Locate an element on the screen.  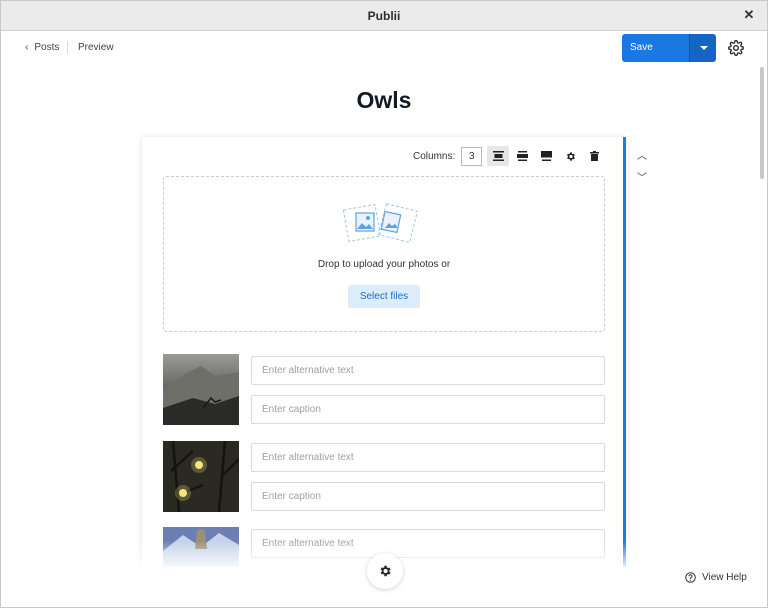
align-full-button is located at coordinates (546, 156).